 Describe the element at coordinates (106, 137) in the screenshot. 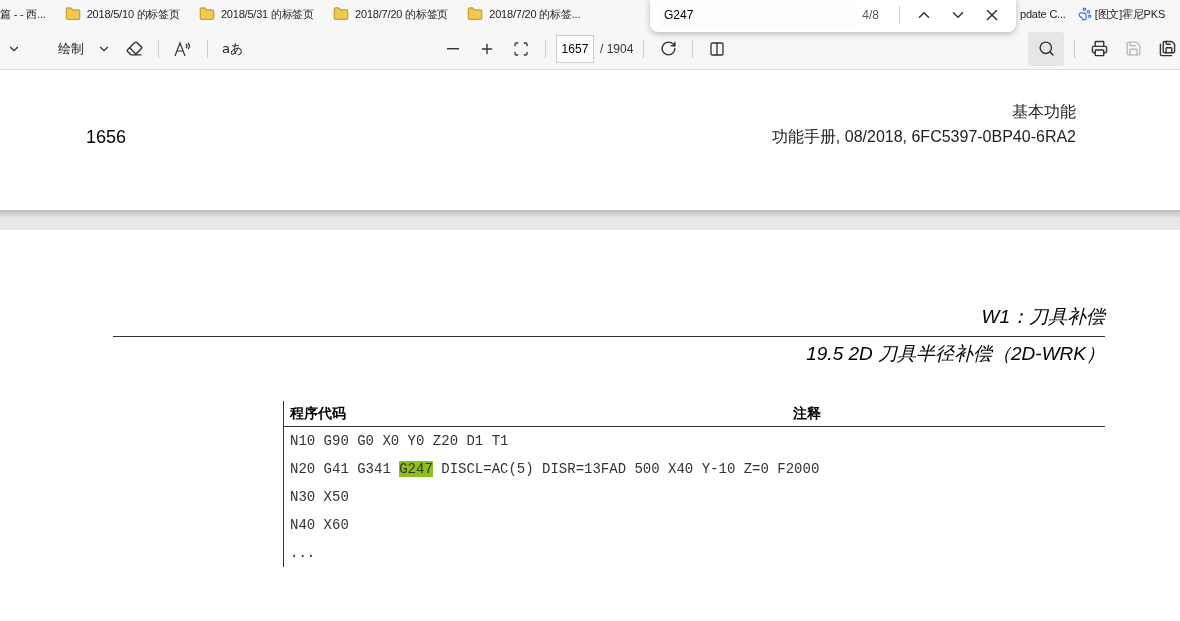

I see `page-number: 1656` at that location.